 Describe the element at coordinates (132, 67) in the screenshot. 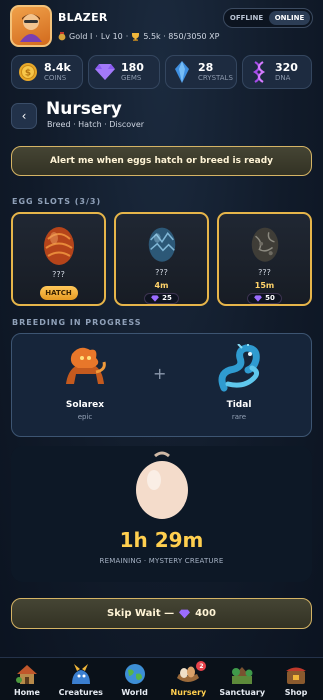

I see `gems-value: 180` at that location.